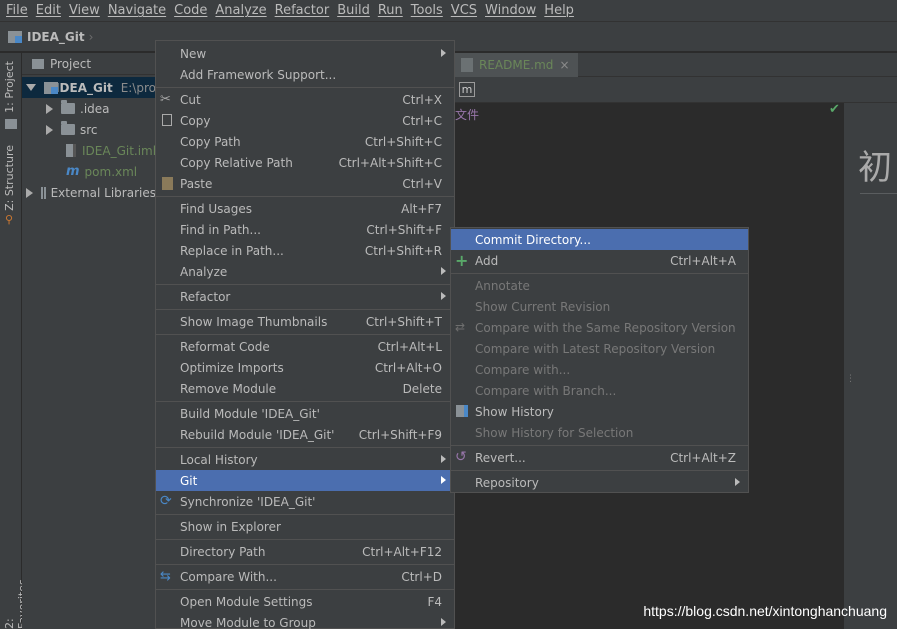 The height and width of the screenshot is (629, 897). What do you see at coordinates (561, 10) in the screenshot?
I see `menu-help: Help` at bounding box center [561, 10].